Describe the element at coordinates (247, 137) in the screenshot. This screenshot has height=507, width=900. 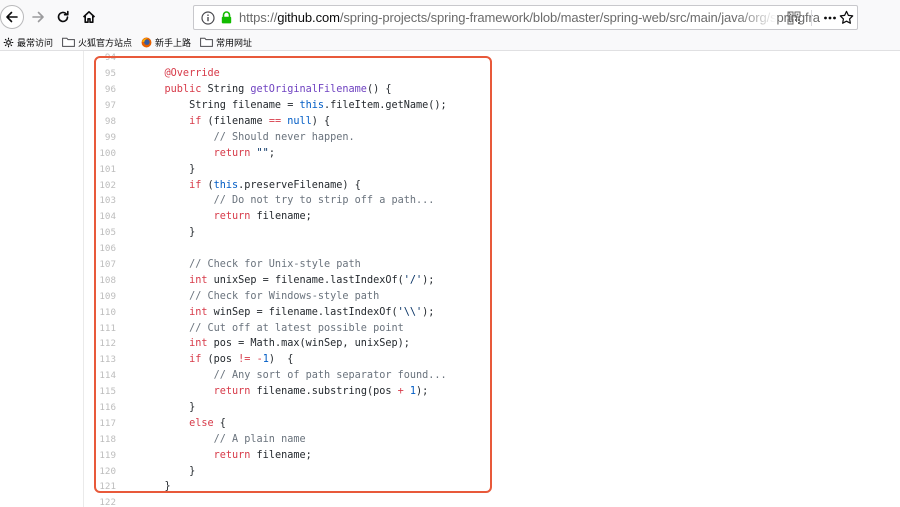
I see `code-token: // Should never happen.` at that location.